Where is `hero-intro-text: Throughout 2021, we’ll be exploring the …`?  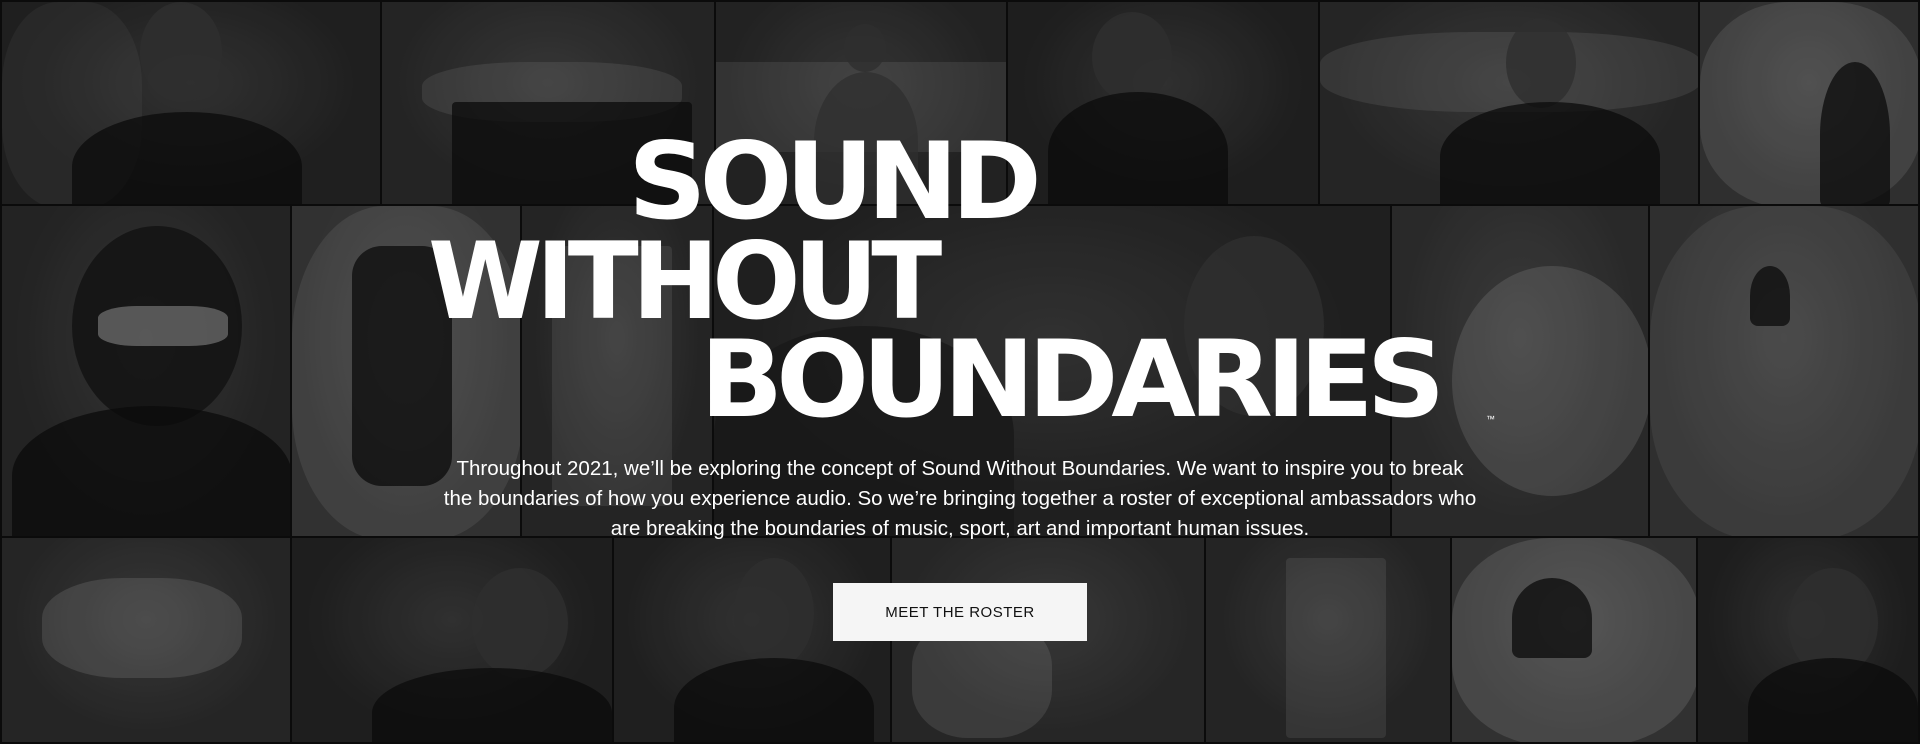 hero-intro-text: Throughout 2021, we’ll be exploring the … is located at coordinates (960, 498).